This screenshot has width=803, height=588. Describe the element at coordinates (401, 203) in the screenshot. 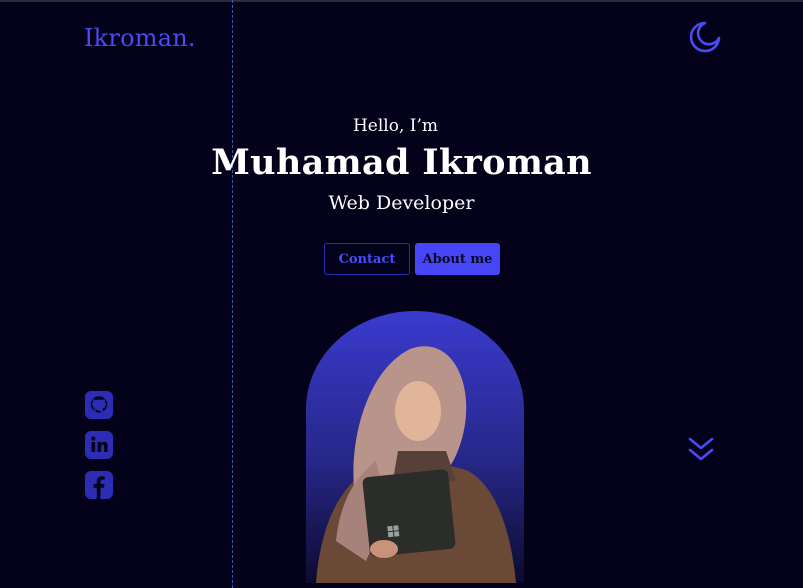

I see `hero-role: Web Developer` at that location.